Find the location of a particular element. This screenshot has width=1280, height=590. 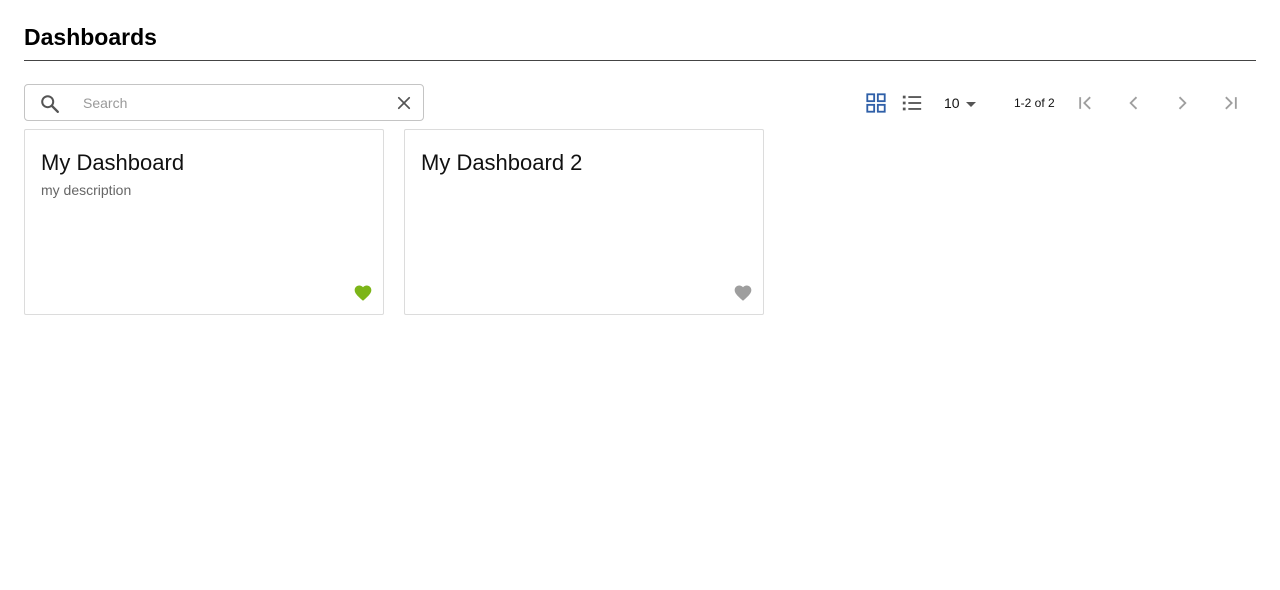

pagination-range: 1-2 of 2 is located at coordinates (1034, 103).